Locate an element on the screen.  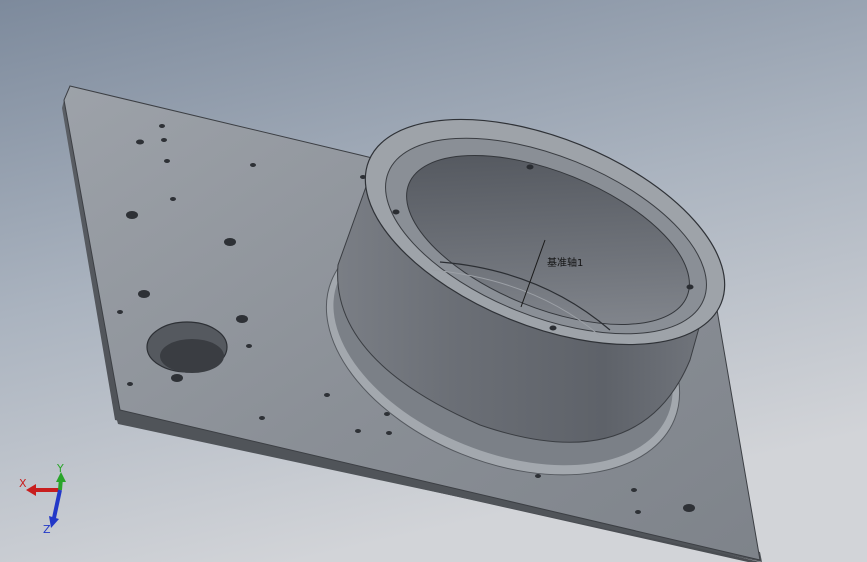
triad-z-label: Z is located at coordinates (47, 529).